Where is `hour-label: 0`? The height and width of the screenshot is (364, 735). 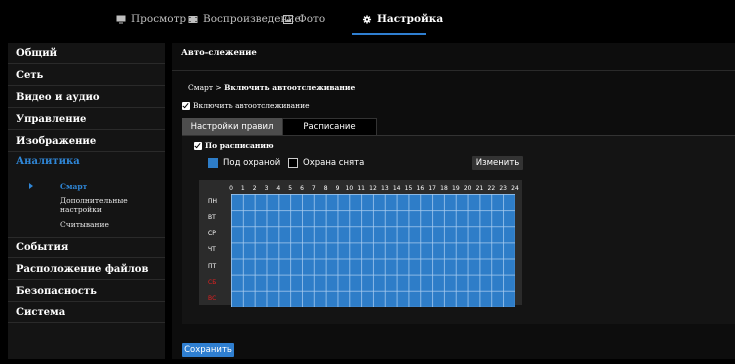
hour-label: 0 is located at coordinates (231, 188).